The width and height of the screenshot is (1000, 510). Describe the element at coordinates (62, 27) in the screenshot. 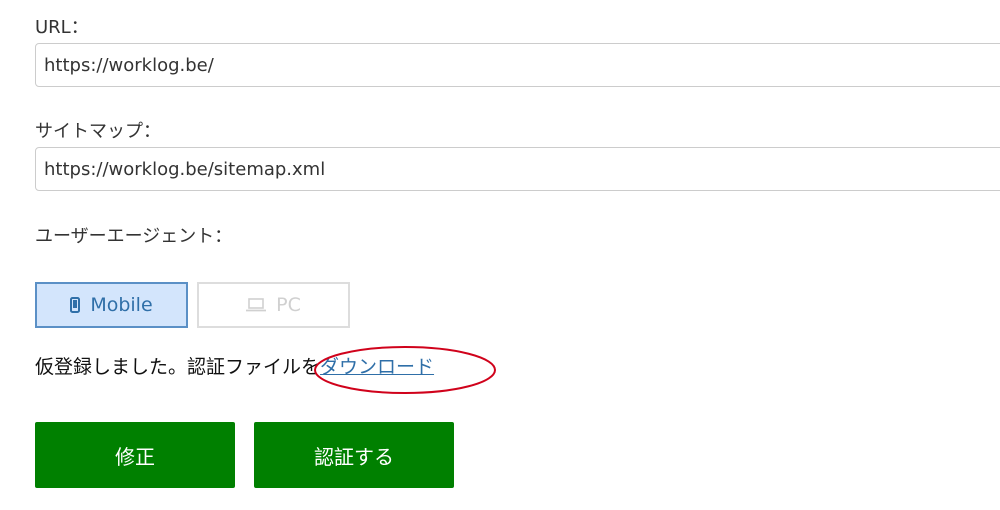

I see `url-label: URL：` at that location.